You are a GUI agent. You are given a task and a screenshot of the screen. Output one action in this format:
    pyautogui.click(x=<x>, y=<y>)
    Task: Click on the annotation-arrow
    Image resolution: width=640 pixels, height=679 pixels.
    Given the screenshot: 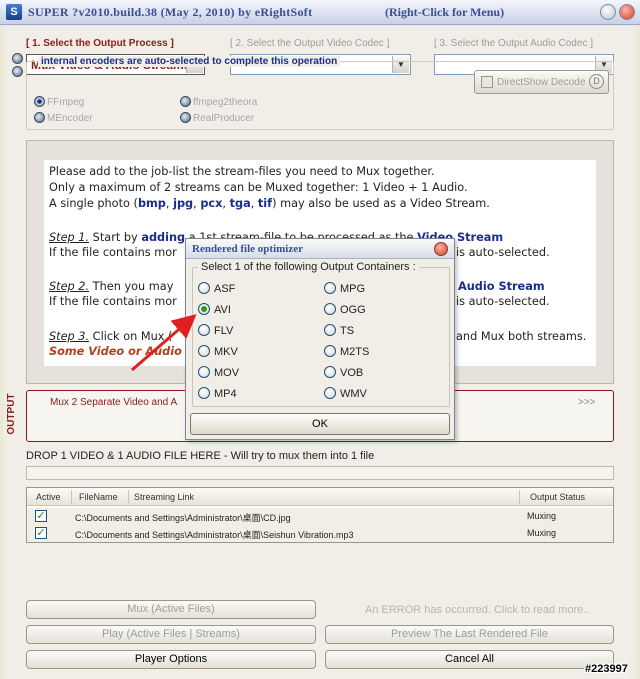 What is the action you would take?
    pyautogui.click(x=164, y=343)
    